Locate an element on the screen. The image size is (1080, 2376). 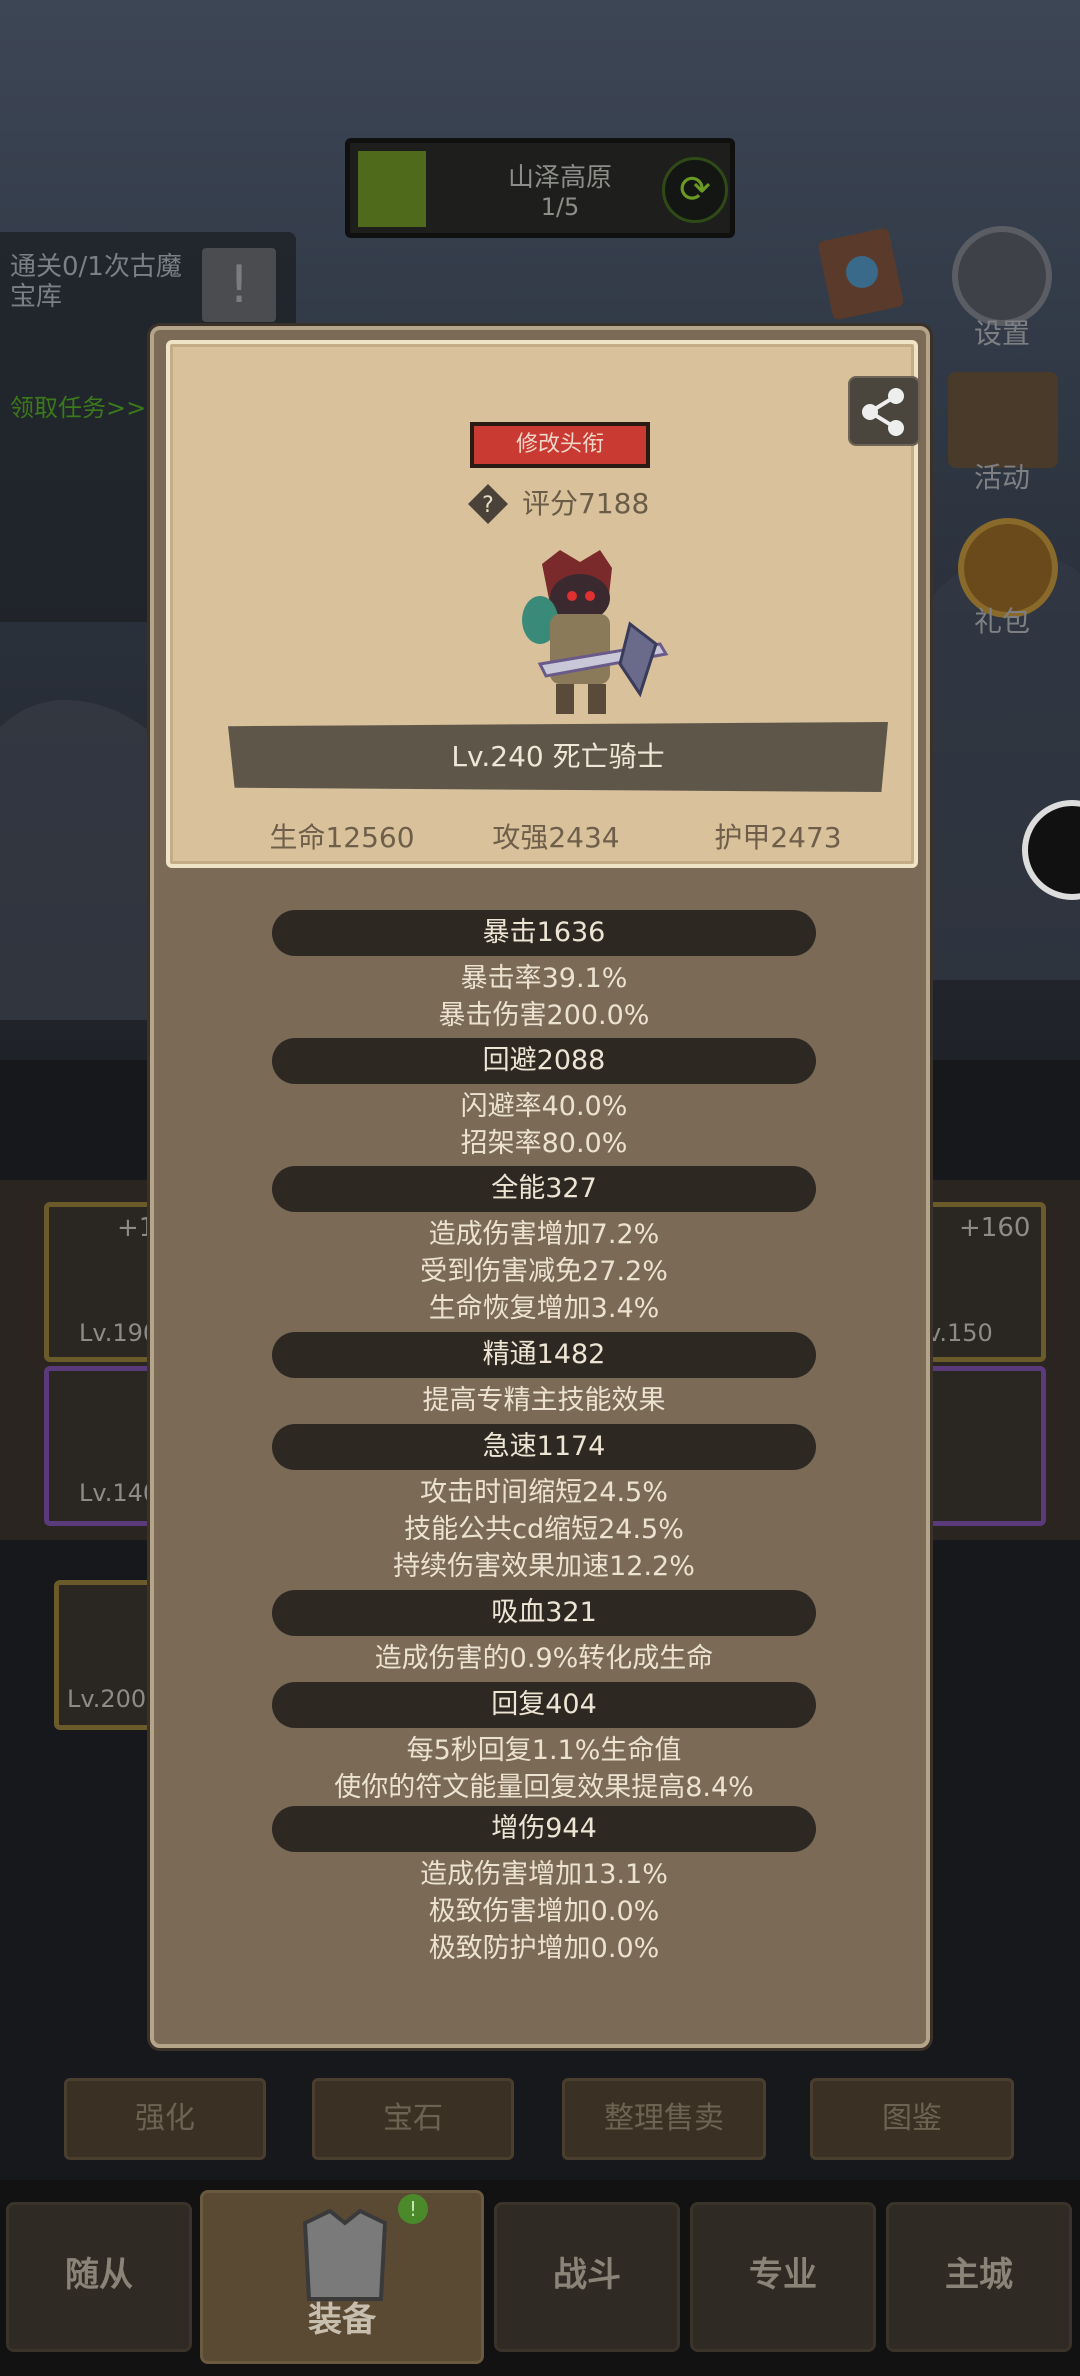
tab-battle: 战斗 is located at coordinates (587, 2277).